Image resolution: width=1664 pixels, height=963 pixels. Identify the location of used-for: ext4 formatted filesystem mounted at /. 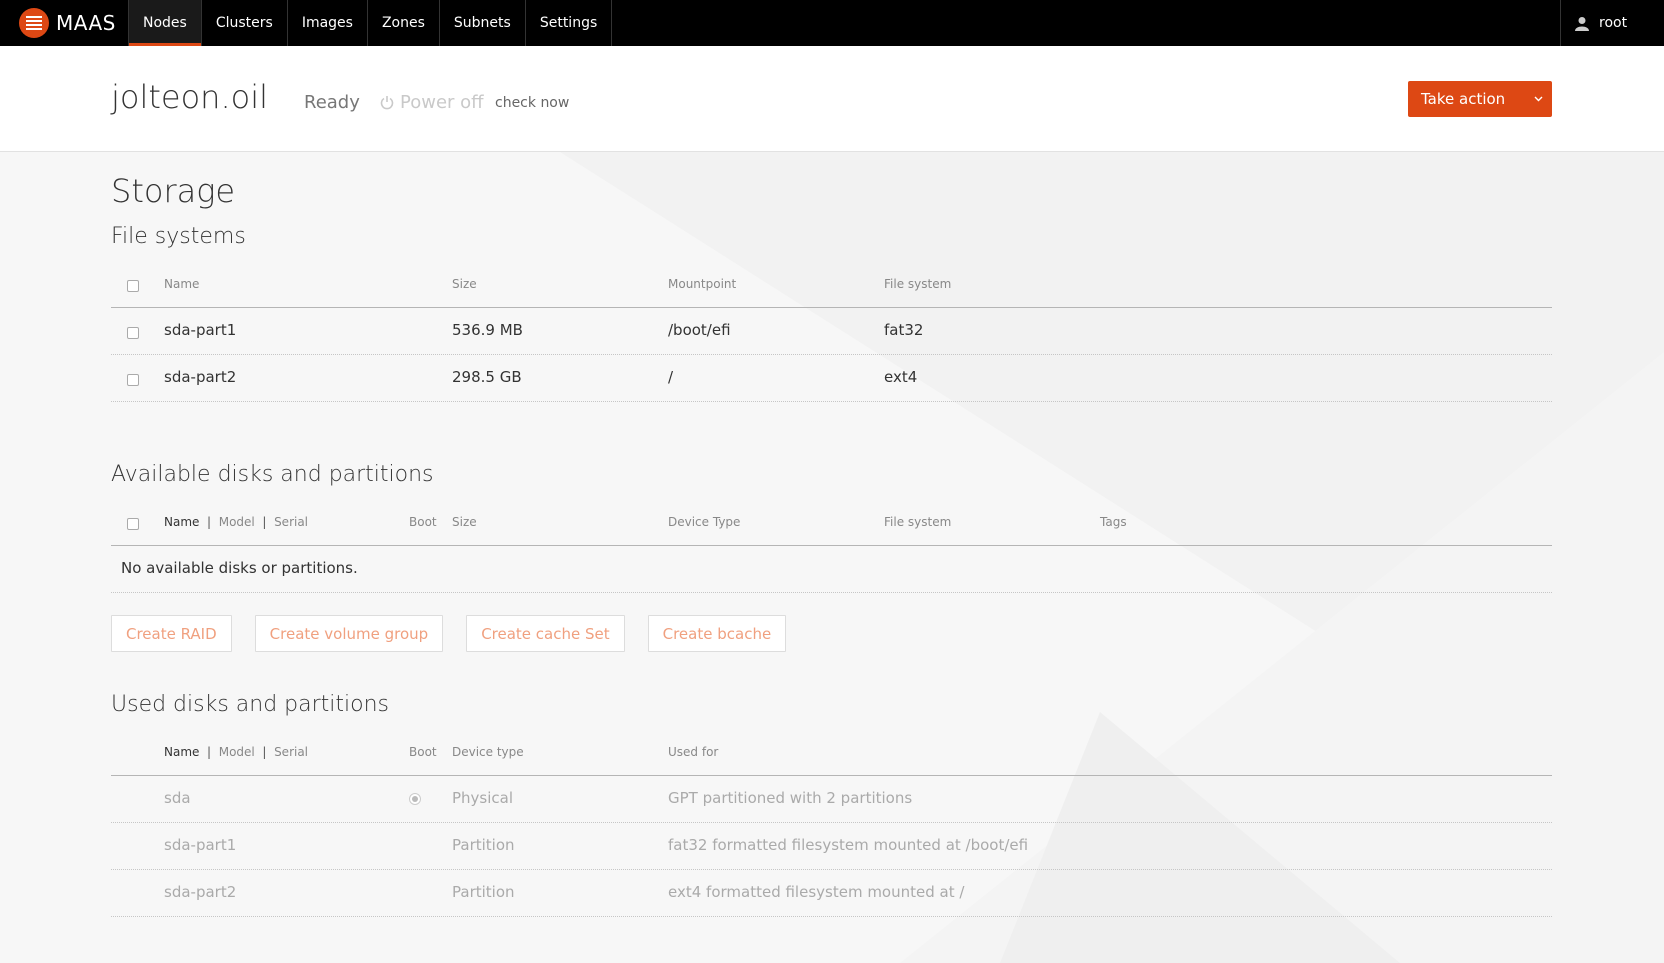
(816, 892).